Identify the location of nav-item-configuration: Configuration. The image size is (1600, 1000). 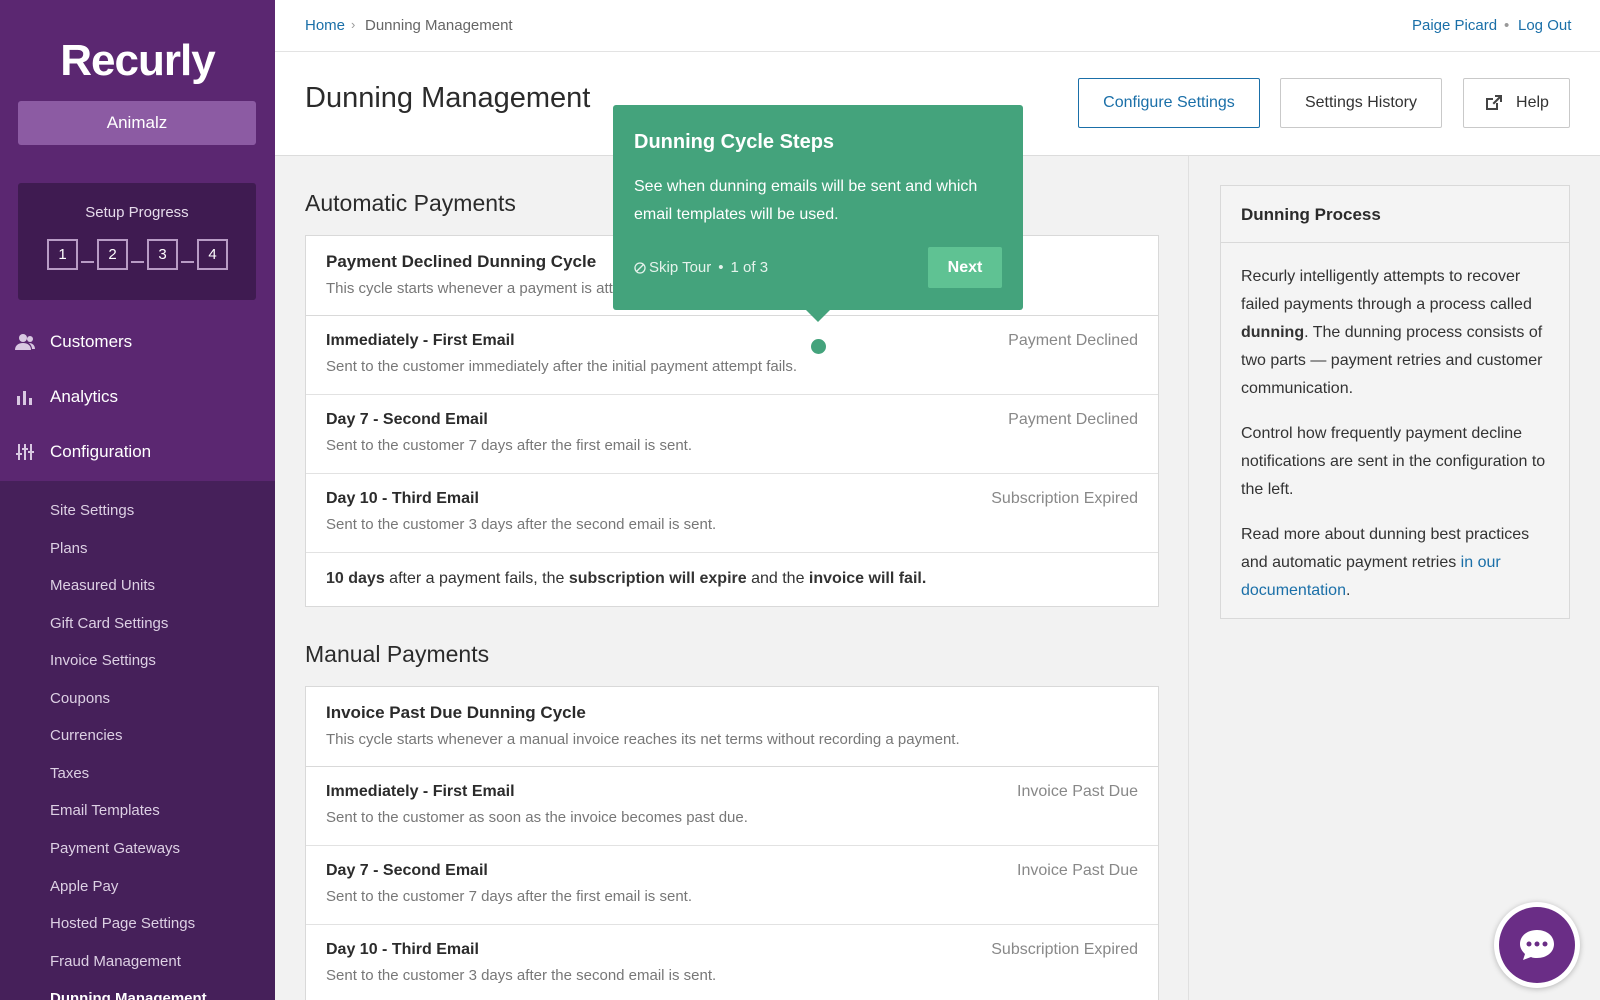
(137, 452).